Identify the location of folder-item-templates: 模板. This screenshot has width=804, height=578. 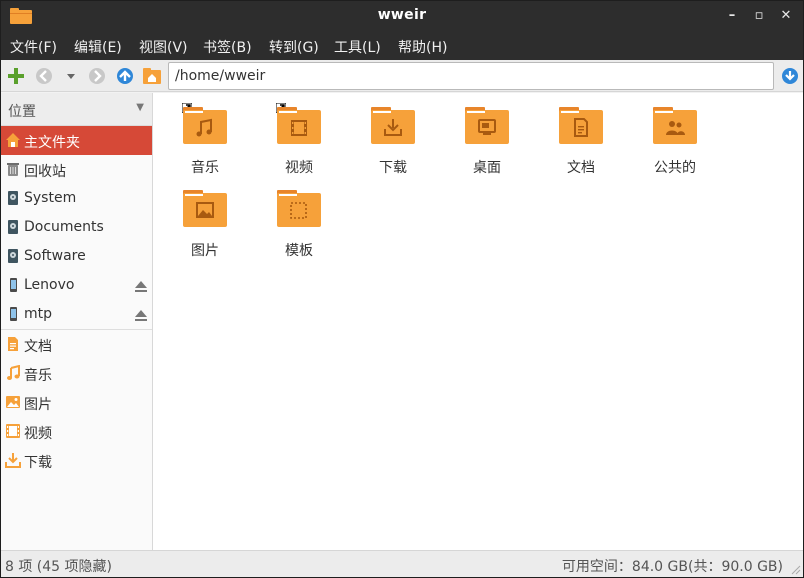
(296, 219).